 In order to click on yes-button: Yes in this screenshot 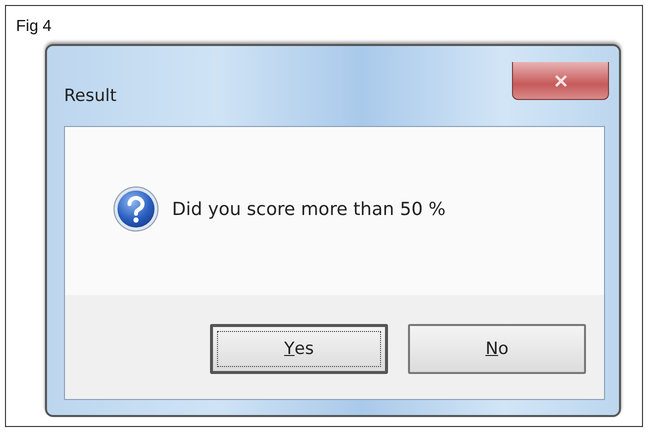, I will do `click(299, 349)`.